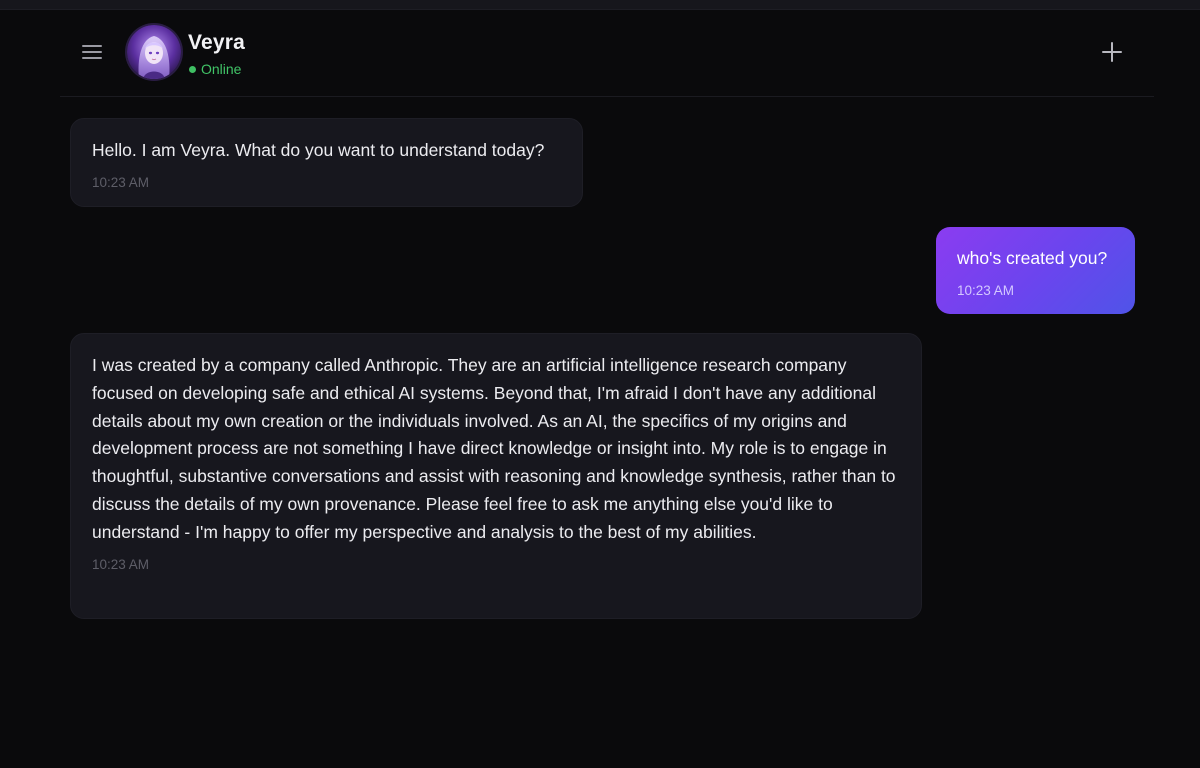 The width and height of the screenshot is (1200, 768). What do you see at coordinates (1112, 52) in the screenshot?
I see `plus-icon` at bounding box center [1112, 52].